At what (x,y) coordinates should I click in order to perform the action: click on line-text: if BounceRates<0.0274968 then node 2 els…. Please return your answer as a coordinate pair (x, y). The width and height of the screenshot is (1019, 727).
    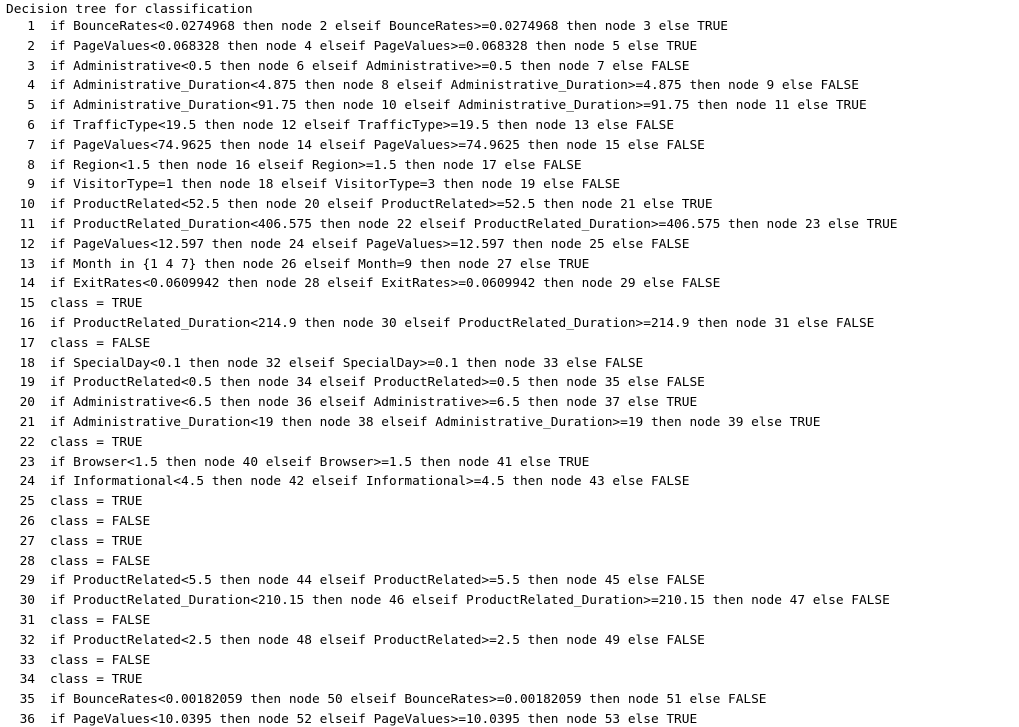
    Looking at the image, I should click on (389, 26).